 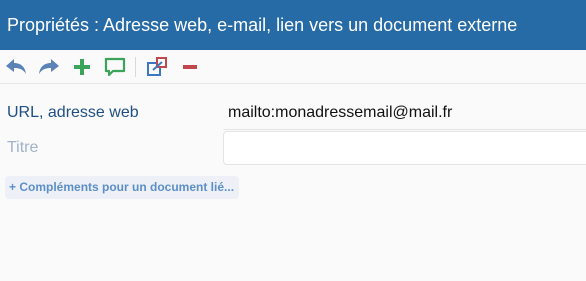 I want to click on url-input, so click(x=404, y=113).